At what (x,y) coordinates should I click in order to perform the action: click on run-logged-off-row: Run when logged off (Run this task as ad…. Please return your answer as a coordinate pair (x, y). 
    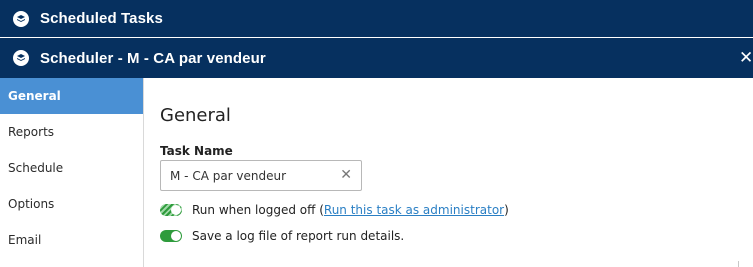
    Looking at the image, I should click on (456, 210).